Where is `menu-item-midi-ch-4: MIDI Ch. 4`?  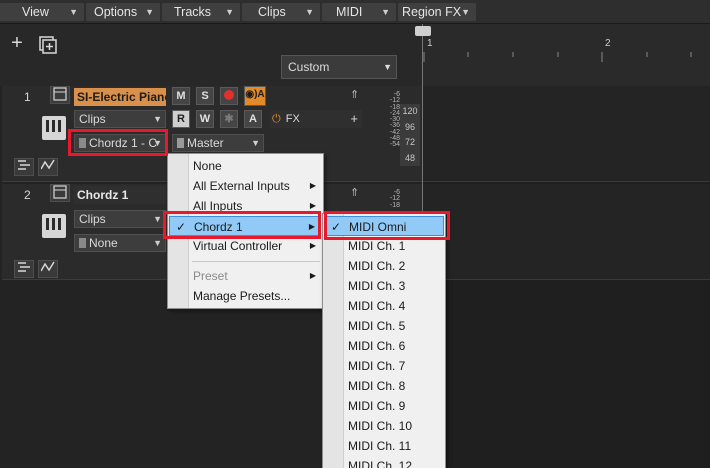 menu-item-midi-ch-4: MIDI Ch. 4 is located at coordinates (364, 306).